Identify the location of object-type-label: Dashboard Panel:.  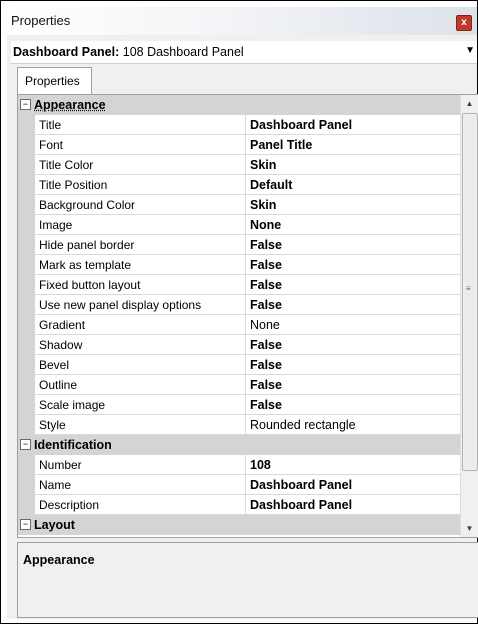
(66, 52).